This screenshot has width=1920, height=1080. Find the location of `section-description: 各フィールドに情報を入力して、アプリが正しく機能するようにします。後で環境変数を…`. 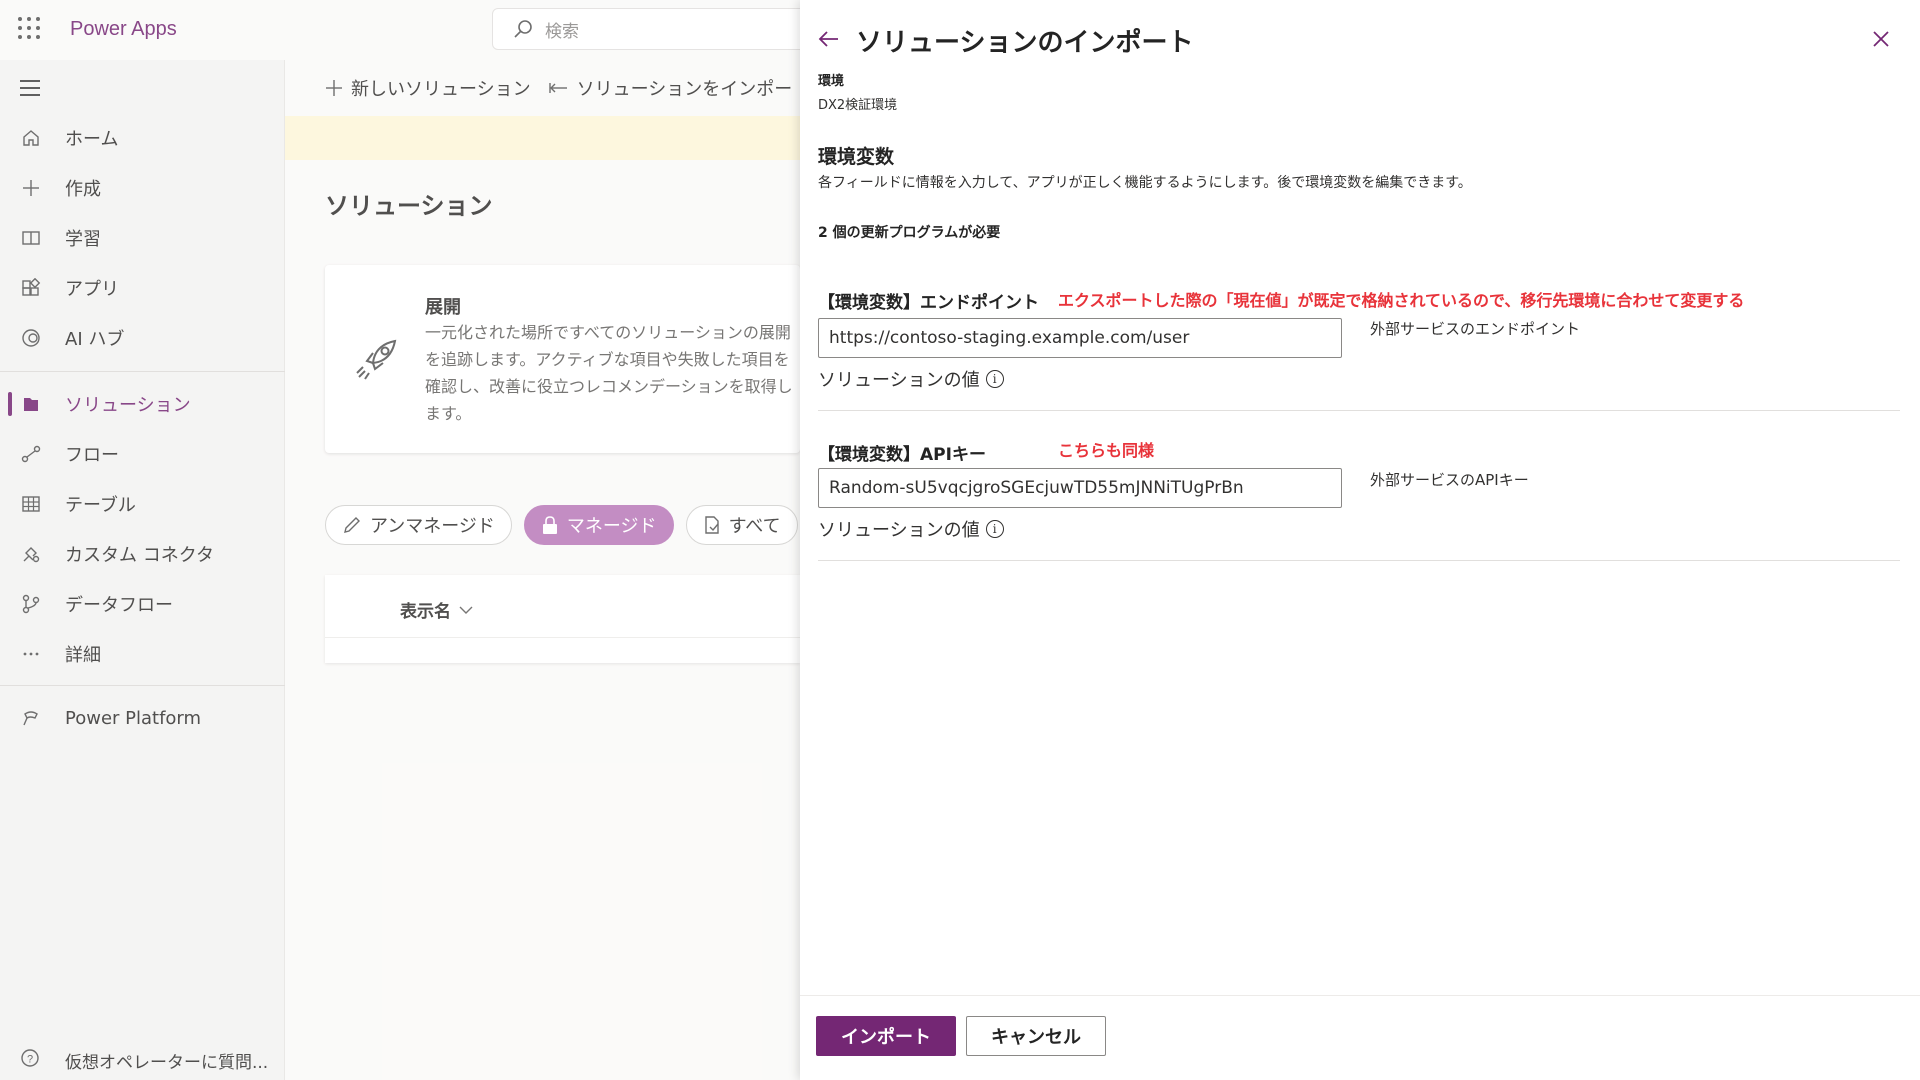

section-description: 各フィールドに情報を入力して、アプリが正しく機能するようにします。後で環境変数を… is located at coordinates (1145, 183).